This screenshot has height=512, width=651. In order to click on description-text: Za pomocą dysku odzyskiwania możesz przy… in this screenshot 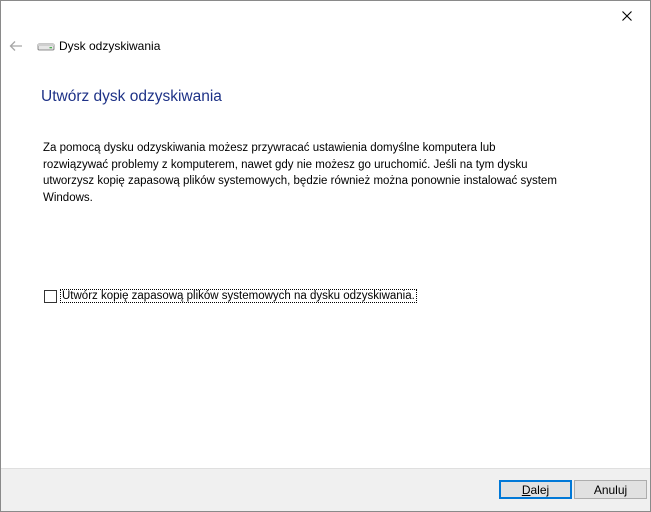, I will do `click(300, 173)`.